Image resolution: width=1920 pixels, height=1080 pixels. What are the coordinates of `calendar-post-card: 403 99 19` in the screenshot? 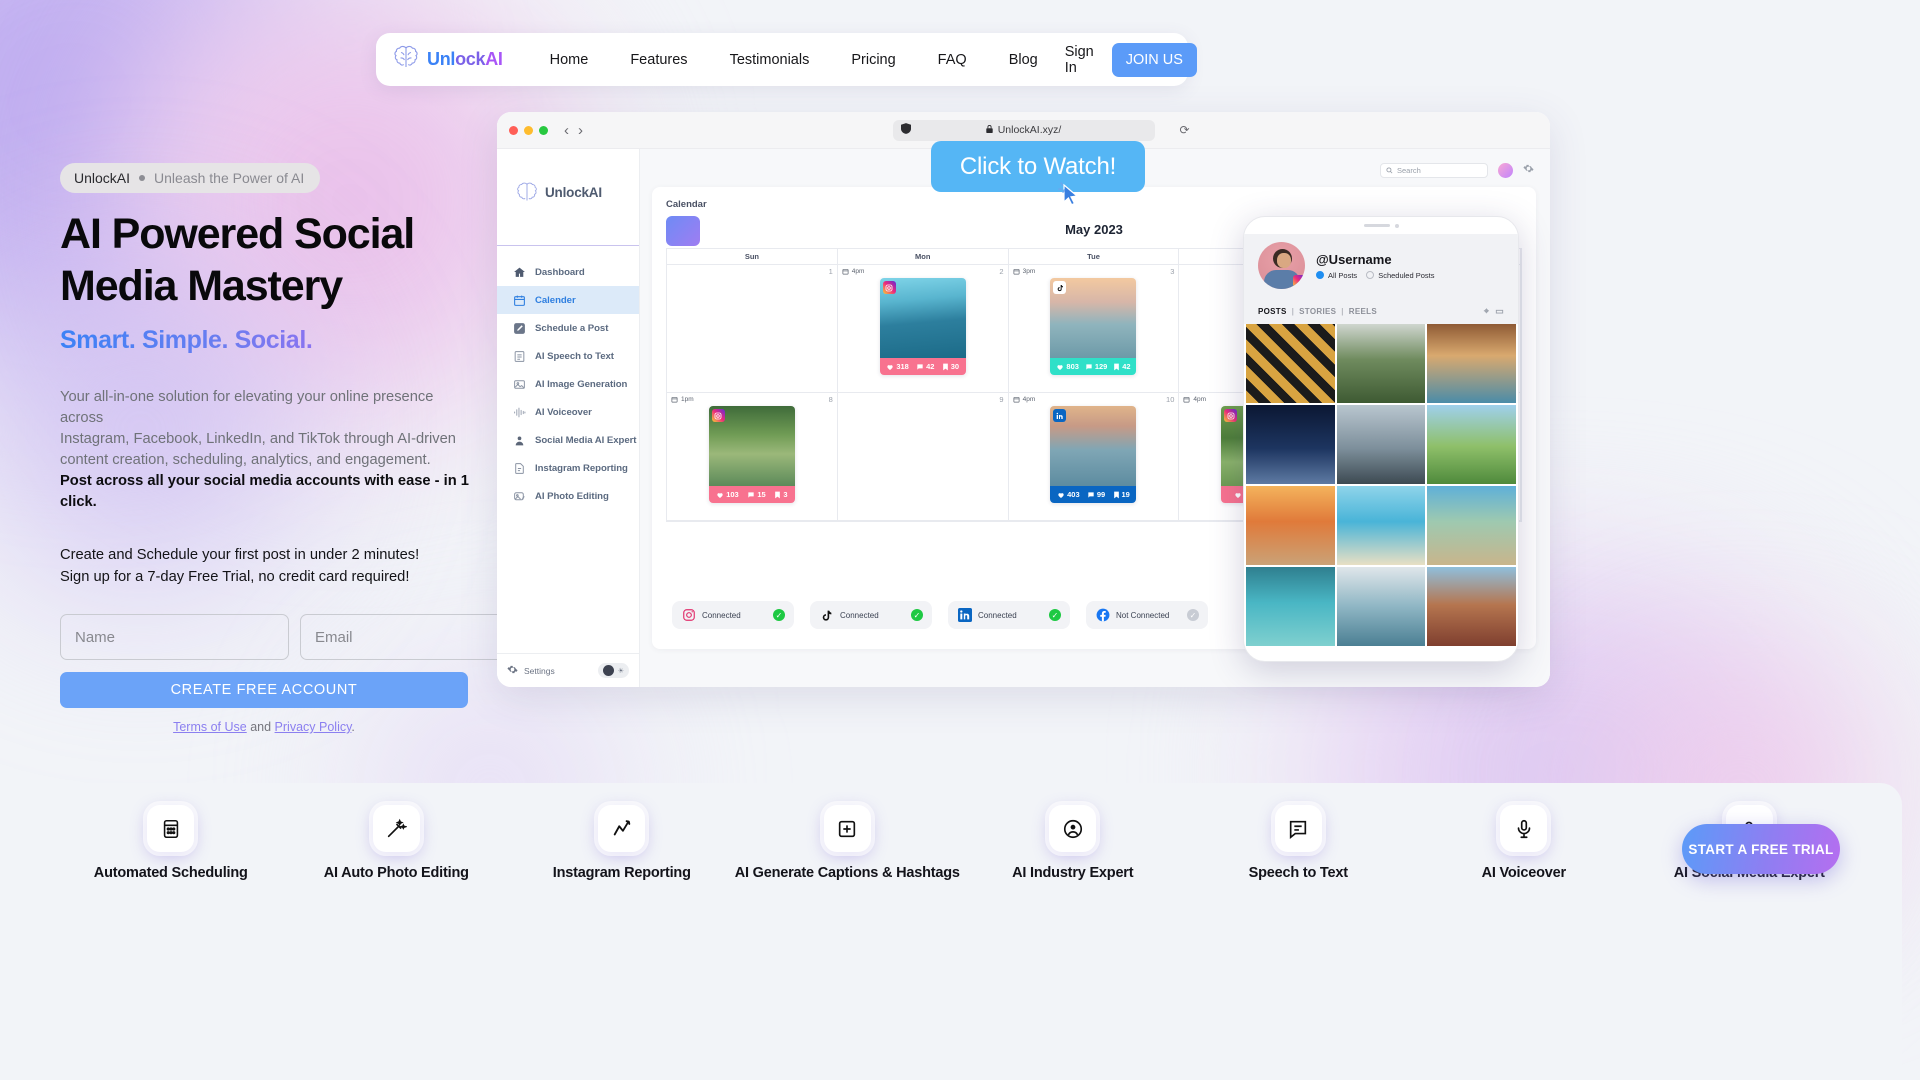 It's located at (1093, 454).